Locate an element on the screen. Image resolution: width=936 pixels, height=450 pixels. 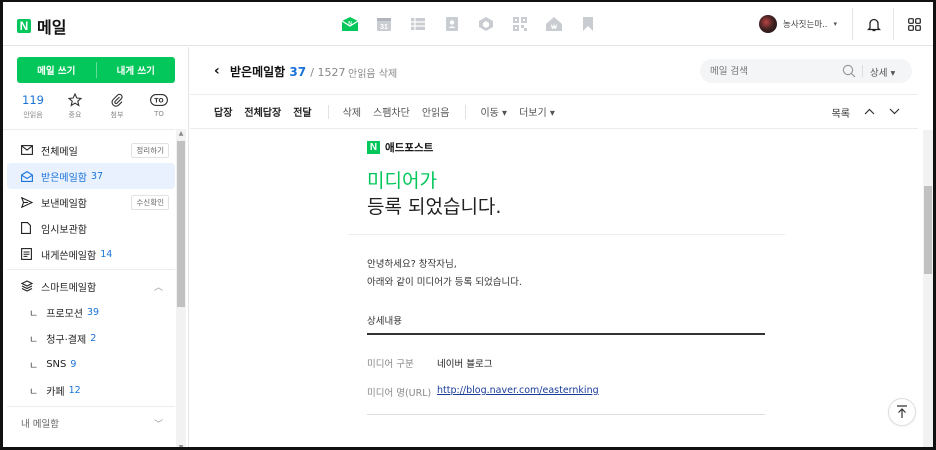
notification-bell-button is located at coordinates (874, 24).